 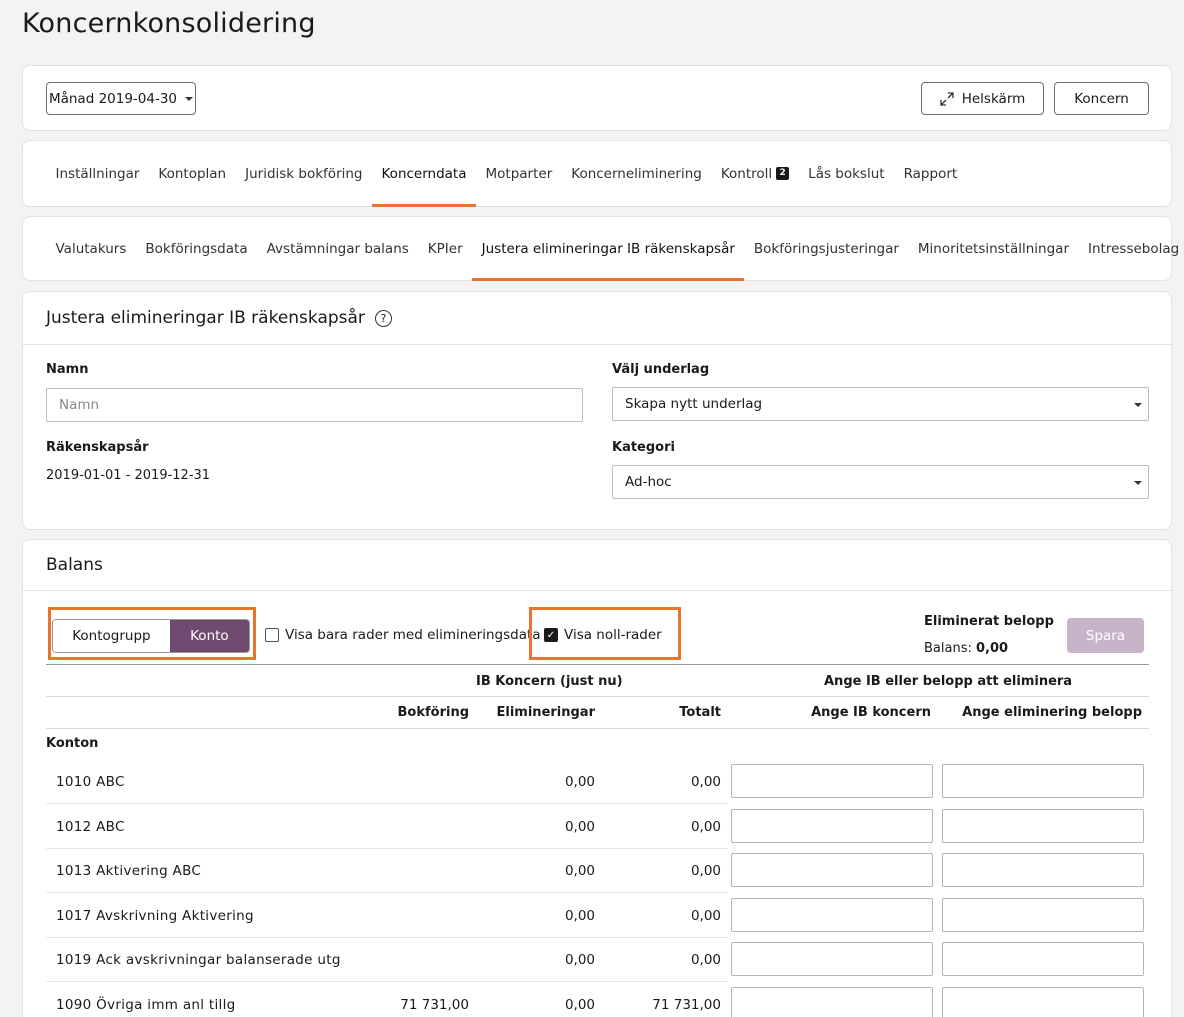 What do you see at coordinates (1052, 712) in the screenshot?
I see `col-enter-elim-header: Ange eliminering belopp` at bounding box center [1052, 712].